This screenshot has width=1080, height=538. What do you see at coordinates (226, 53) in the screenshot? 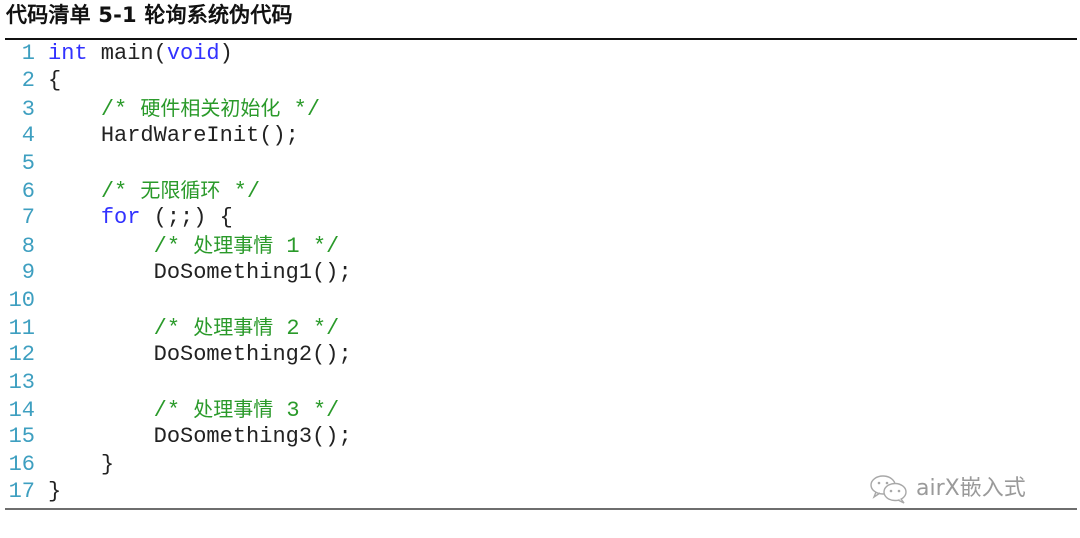
I see `code-text: )` at bounding box center [226, 53].